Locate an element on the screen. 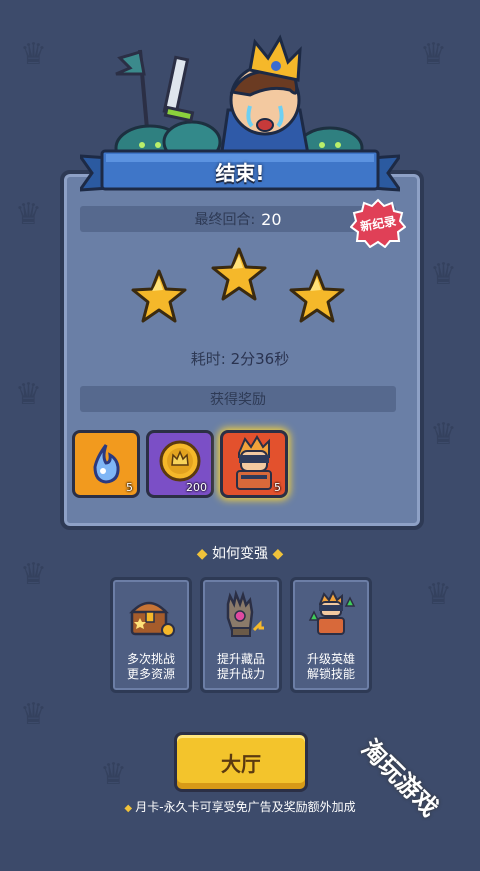 The height and width of the screenshot is (871, 480). result-title: 结束! is located at coordinates (240, 172).